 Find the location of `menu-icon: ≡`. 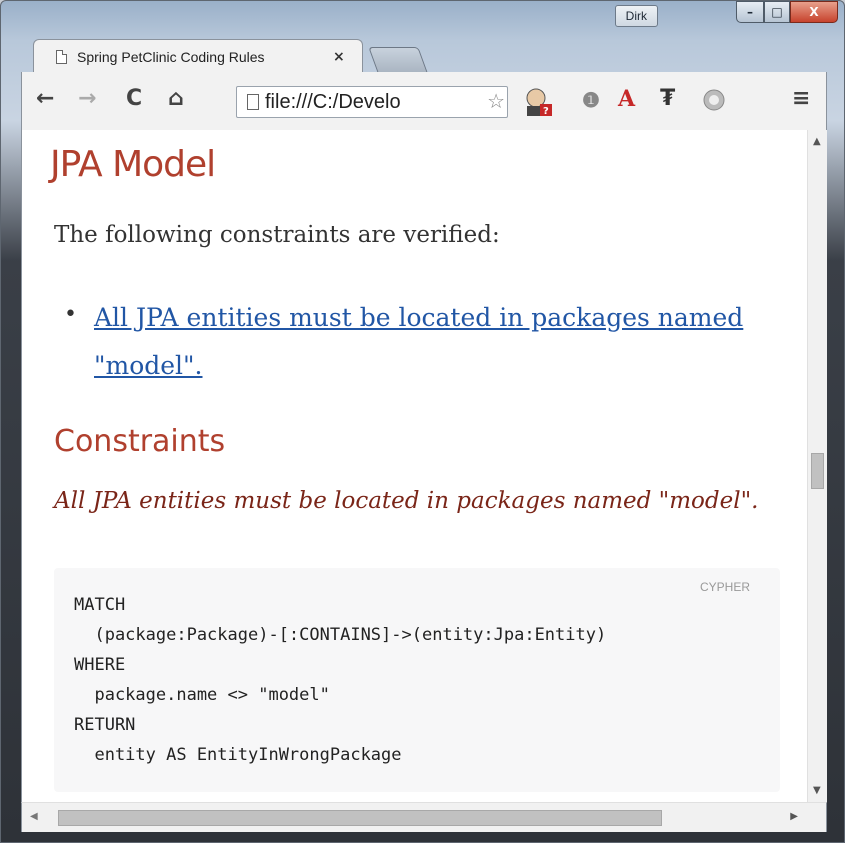

menu-icon: ≡ is located at coordinates (801, 99).